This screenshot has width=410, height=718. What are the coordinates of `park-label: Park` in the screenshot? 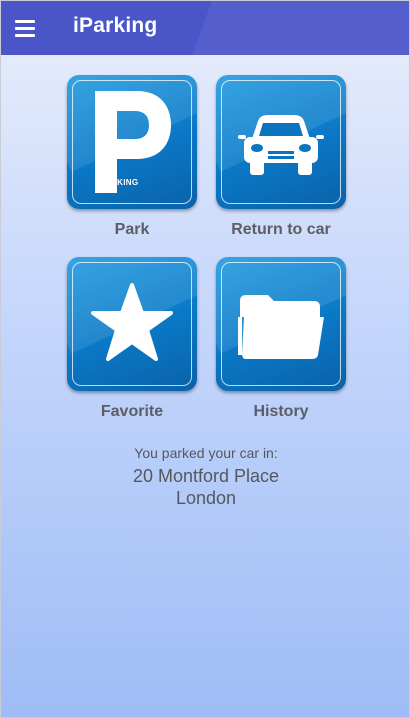 It's located at (132, 230).